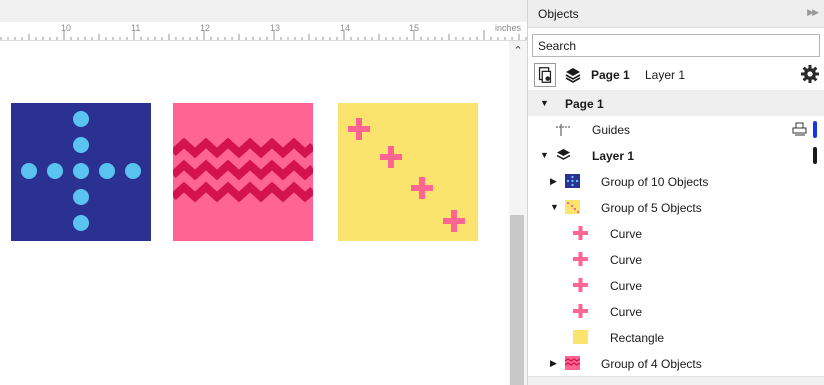 The width and height of the screenshot is (824, 385). What do you see at coordinates (813, 12) in the screenshot?
I see `double-chevron-right-icon: ▶▶` at bounding box center [813, 12].